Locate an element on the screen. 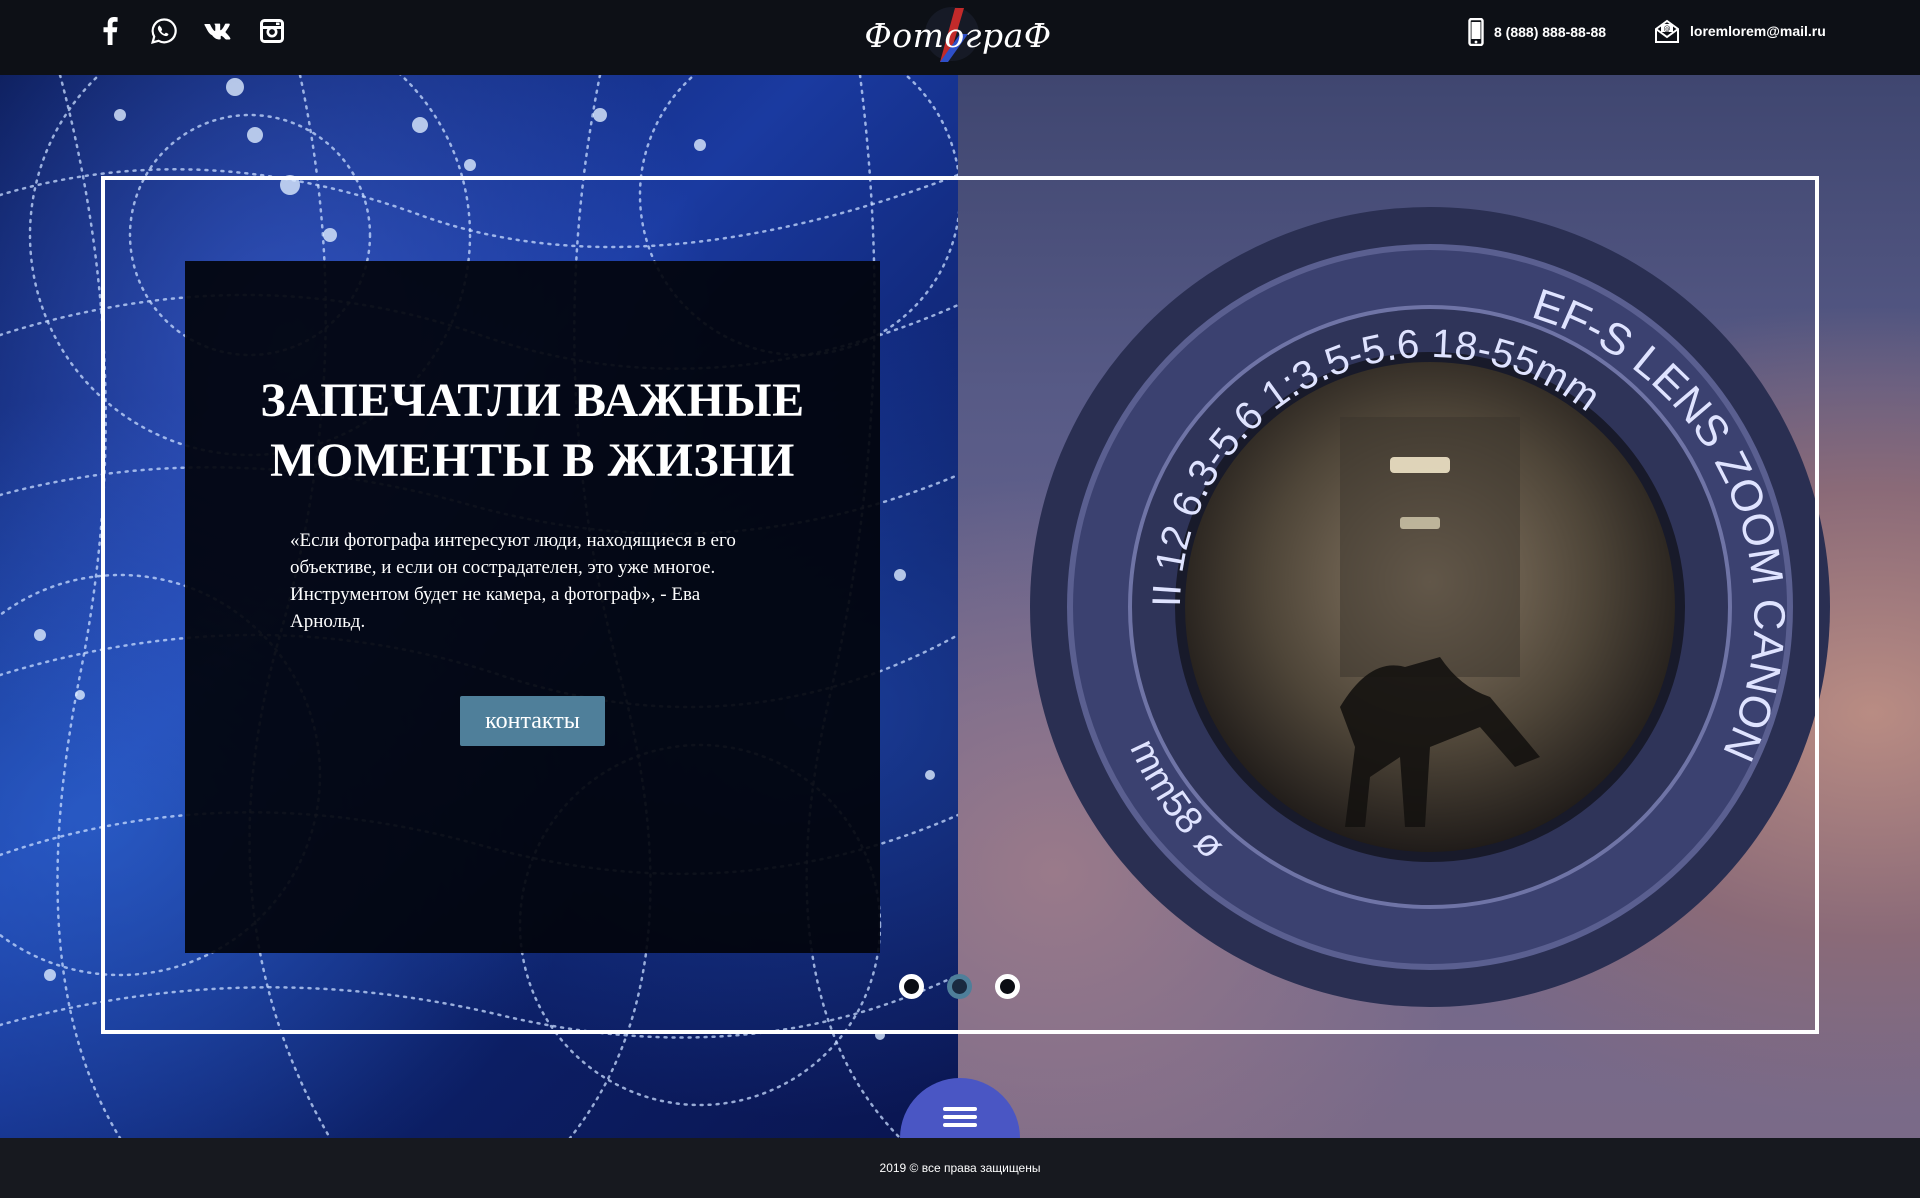 This screenshot has width=1920, height=1198. social-links is located at coordinates (191, 31).